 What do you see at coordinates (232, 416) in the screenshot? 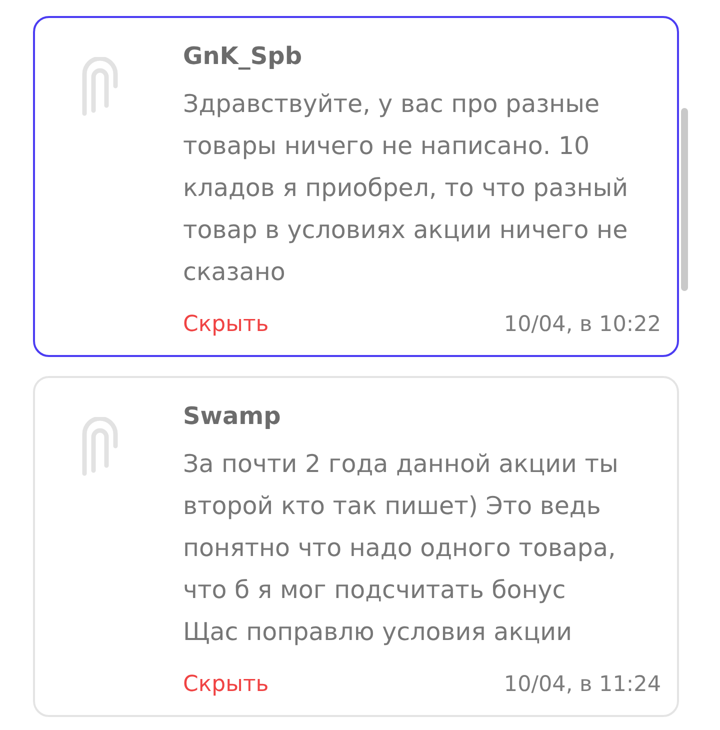
I see `comment-author: Swamp` at bounding box center [232, 416].